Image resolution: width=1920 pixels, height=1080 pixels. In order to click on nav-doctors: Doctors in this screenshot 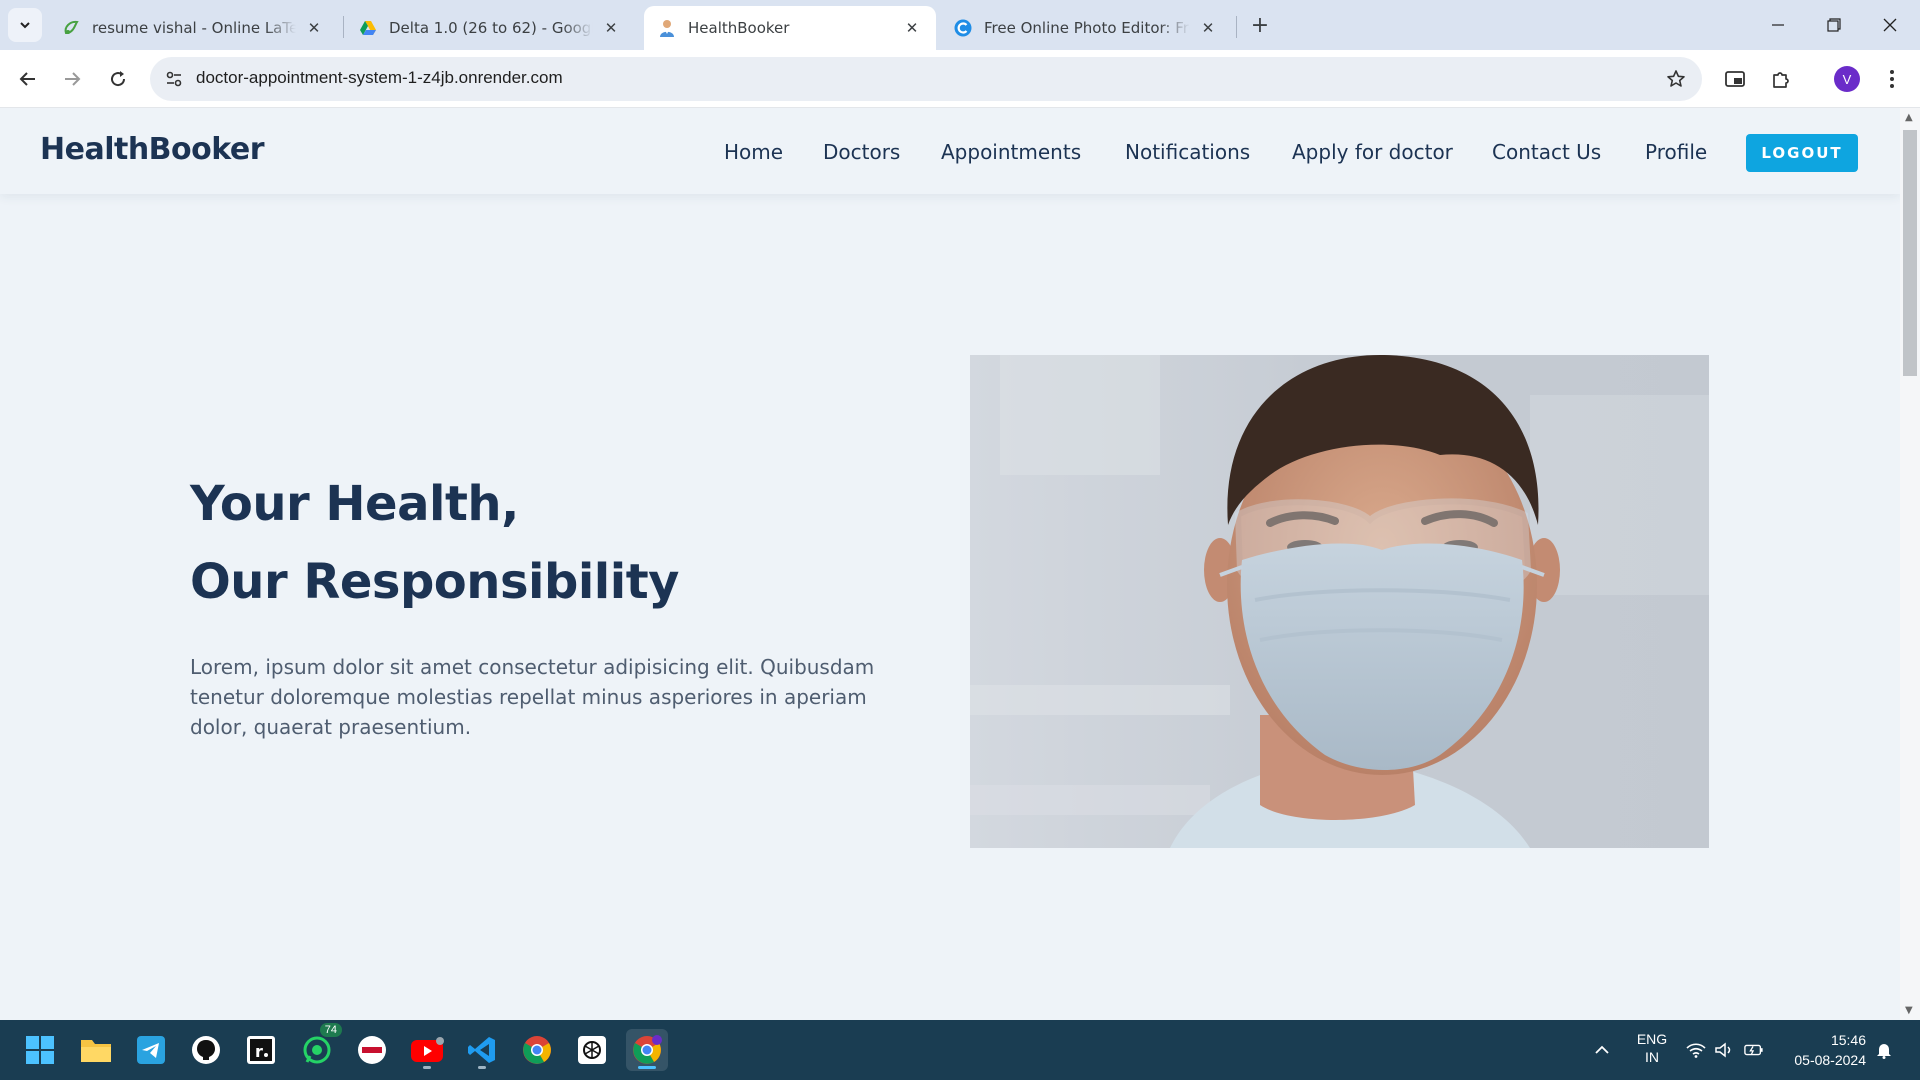, I will do `click(861, 152)`.